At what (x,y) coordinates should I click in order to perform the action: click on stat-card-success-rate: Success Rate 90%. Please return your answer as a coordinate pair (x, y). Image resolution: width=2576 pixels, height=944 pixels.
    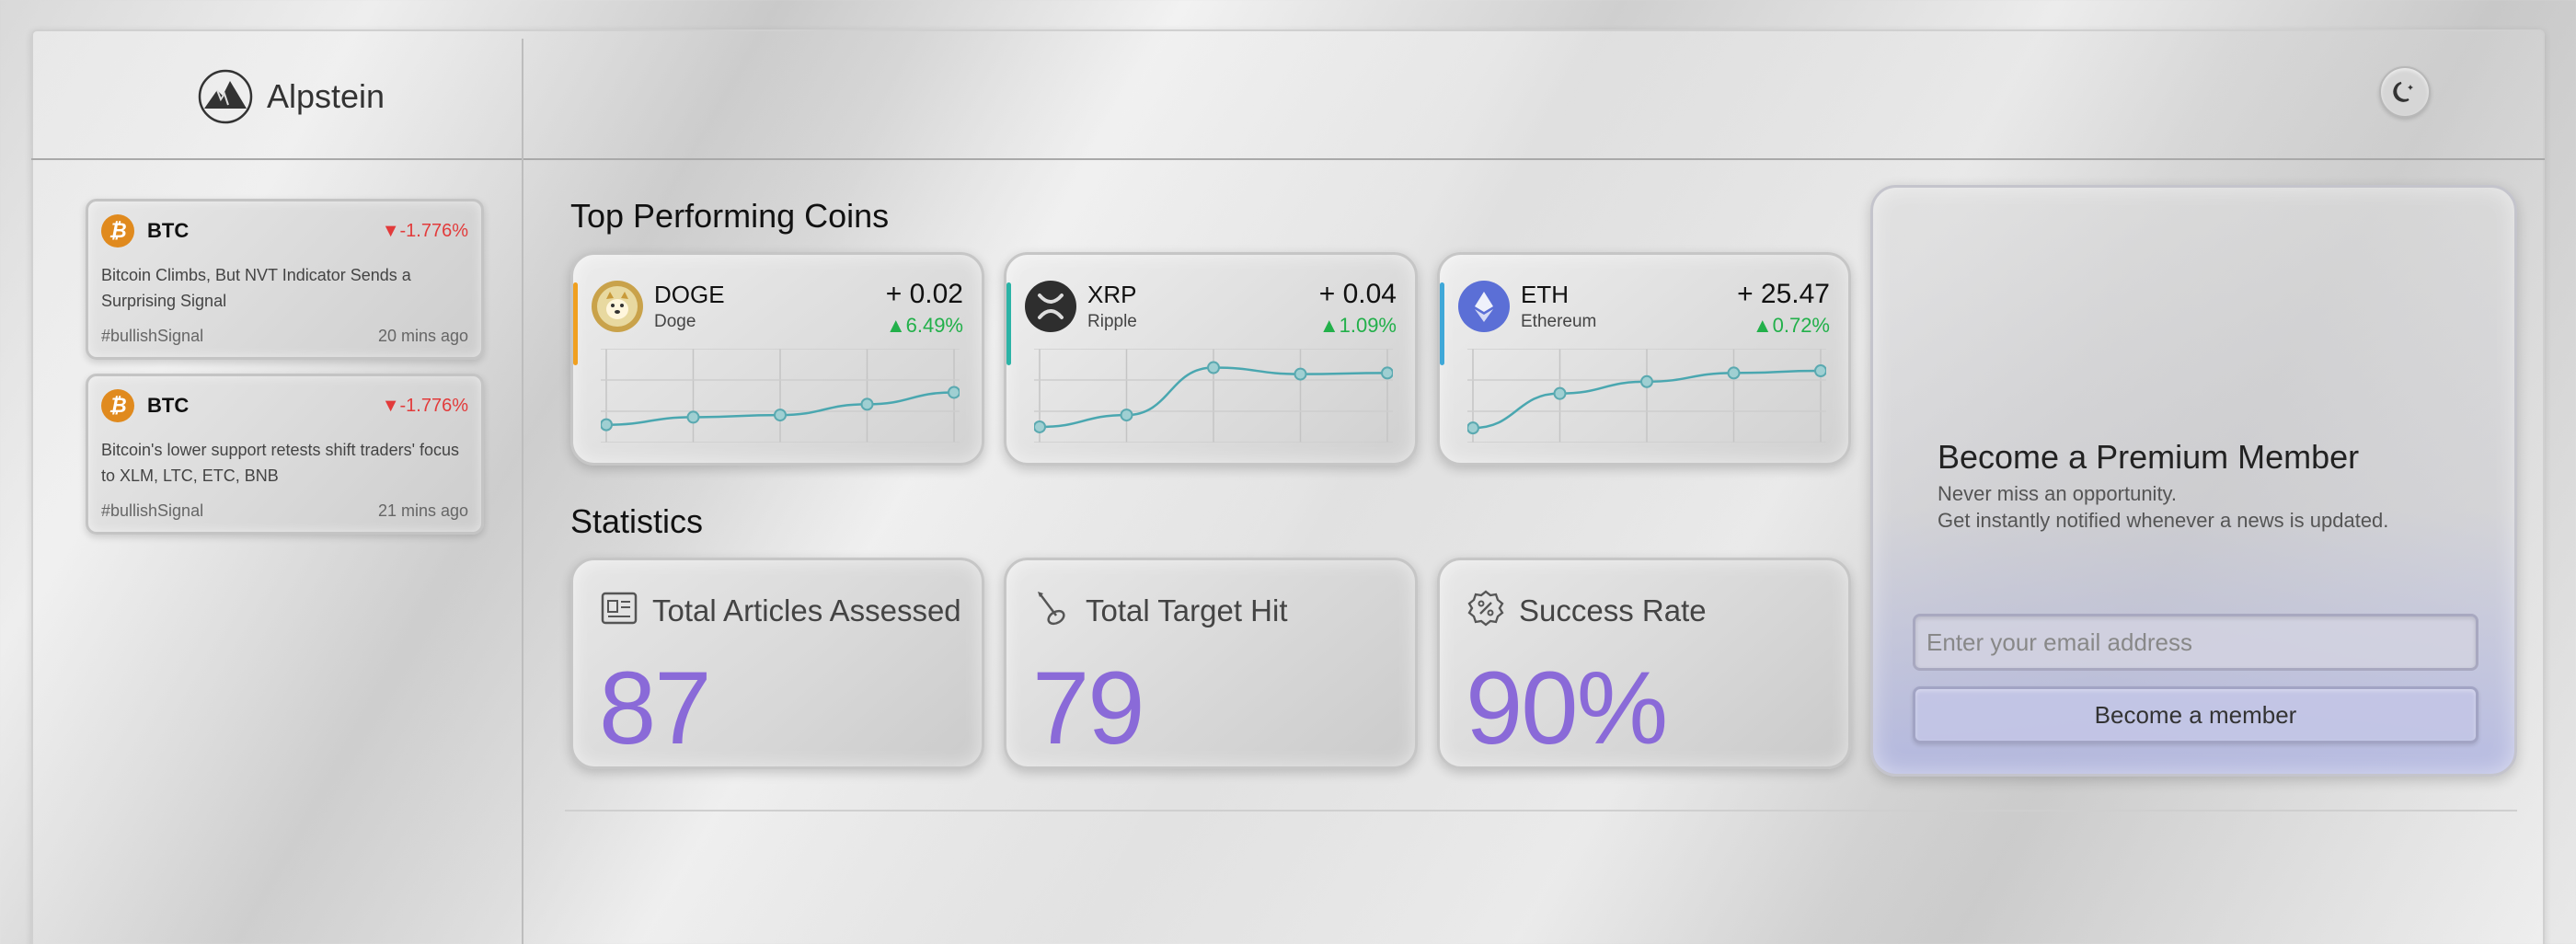
    Looking at the image, I should click on (1644, 663).